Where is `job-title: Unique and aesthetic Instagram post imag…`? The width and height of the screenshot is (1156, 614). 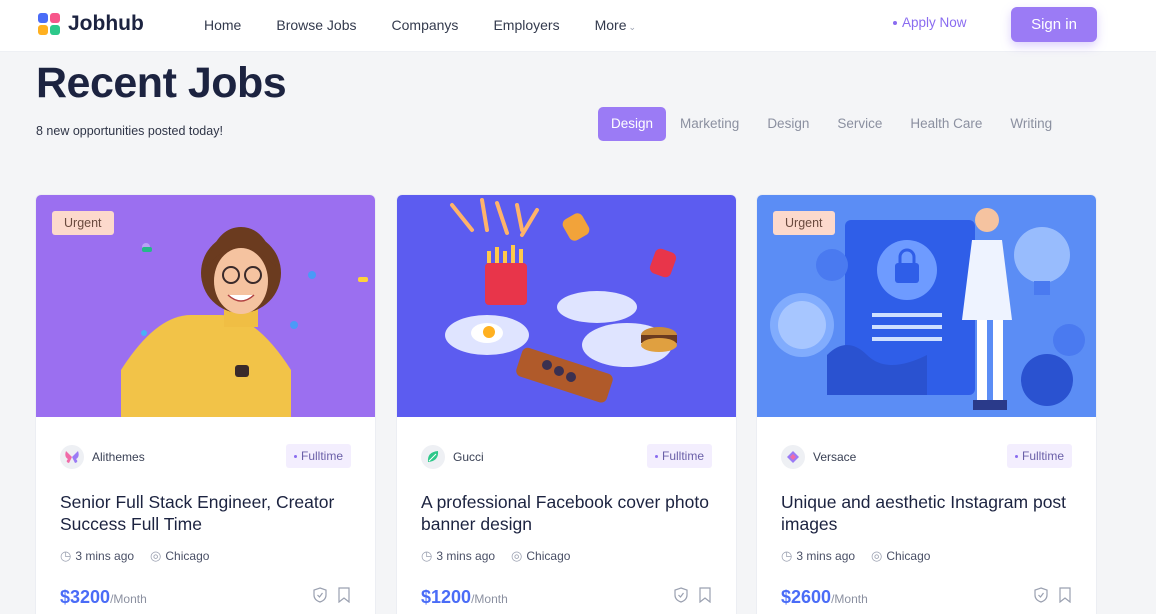
job-title: Unique and aesthetic Instagram post imag… is located at coordinates (931, 513).